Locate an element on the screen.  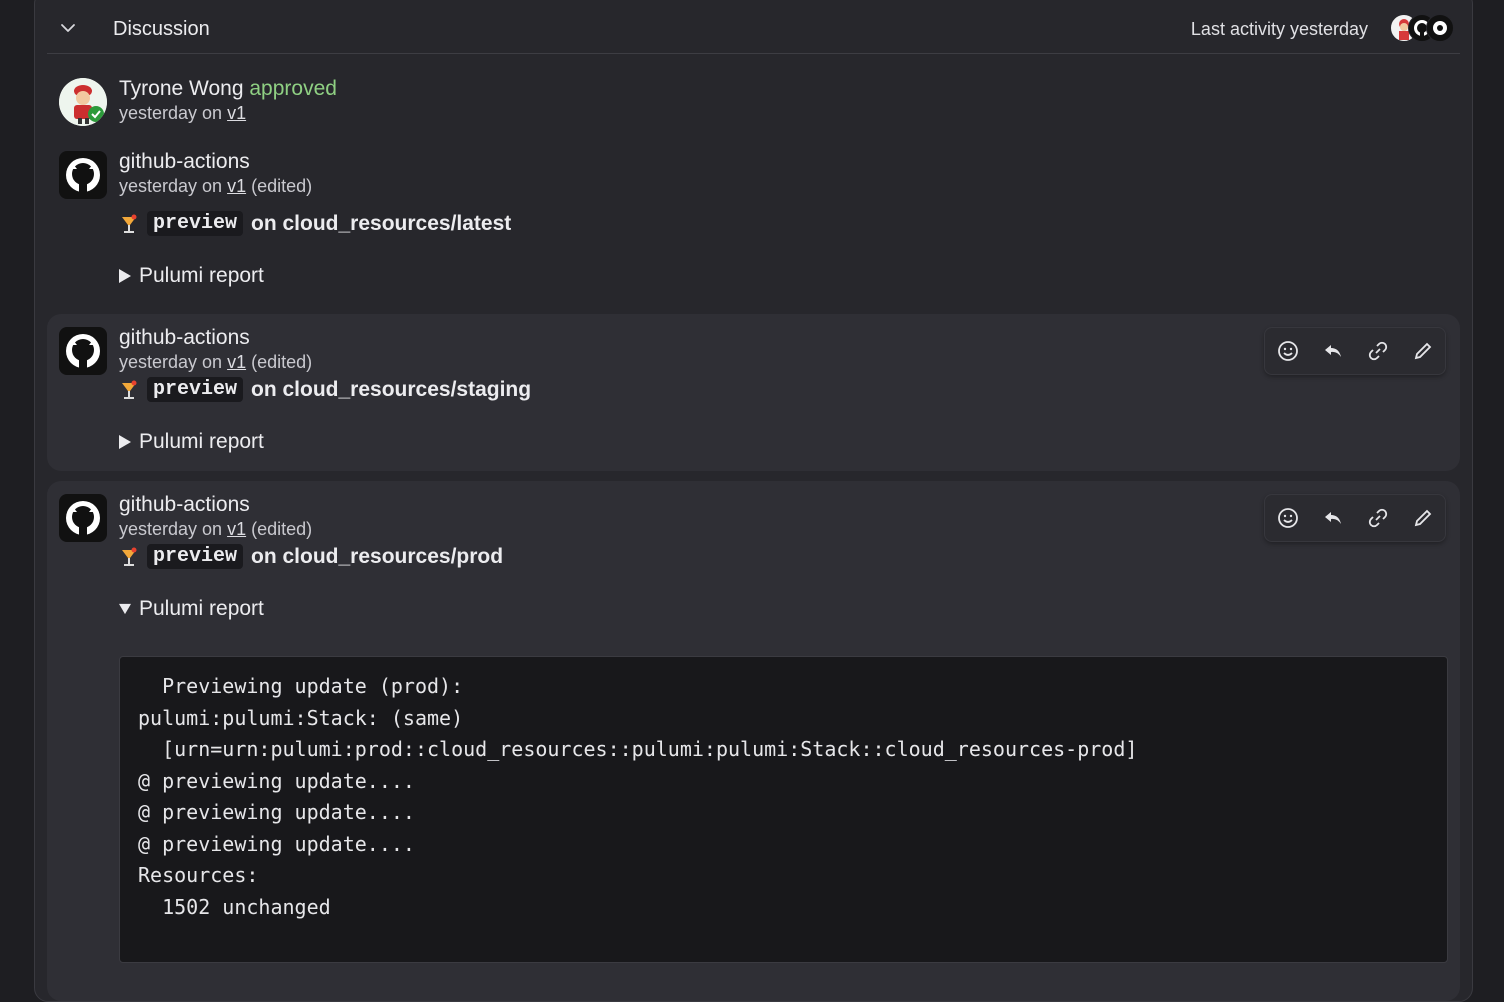
bot-icon is located at coordinates (1440, 28).